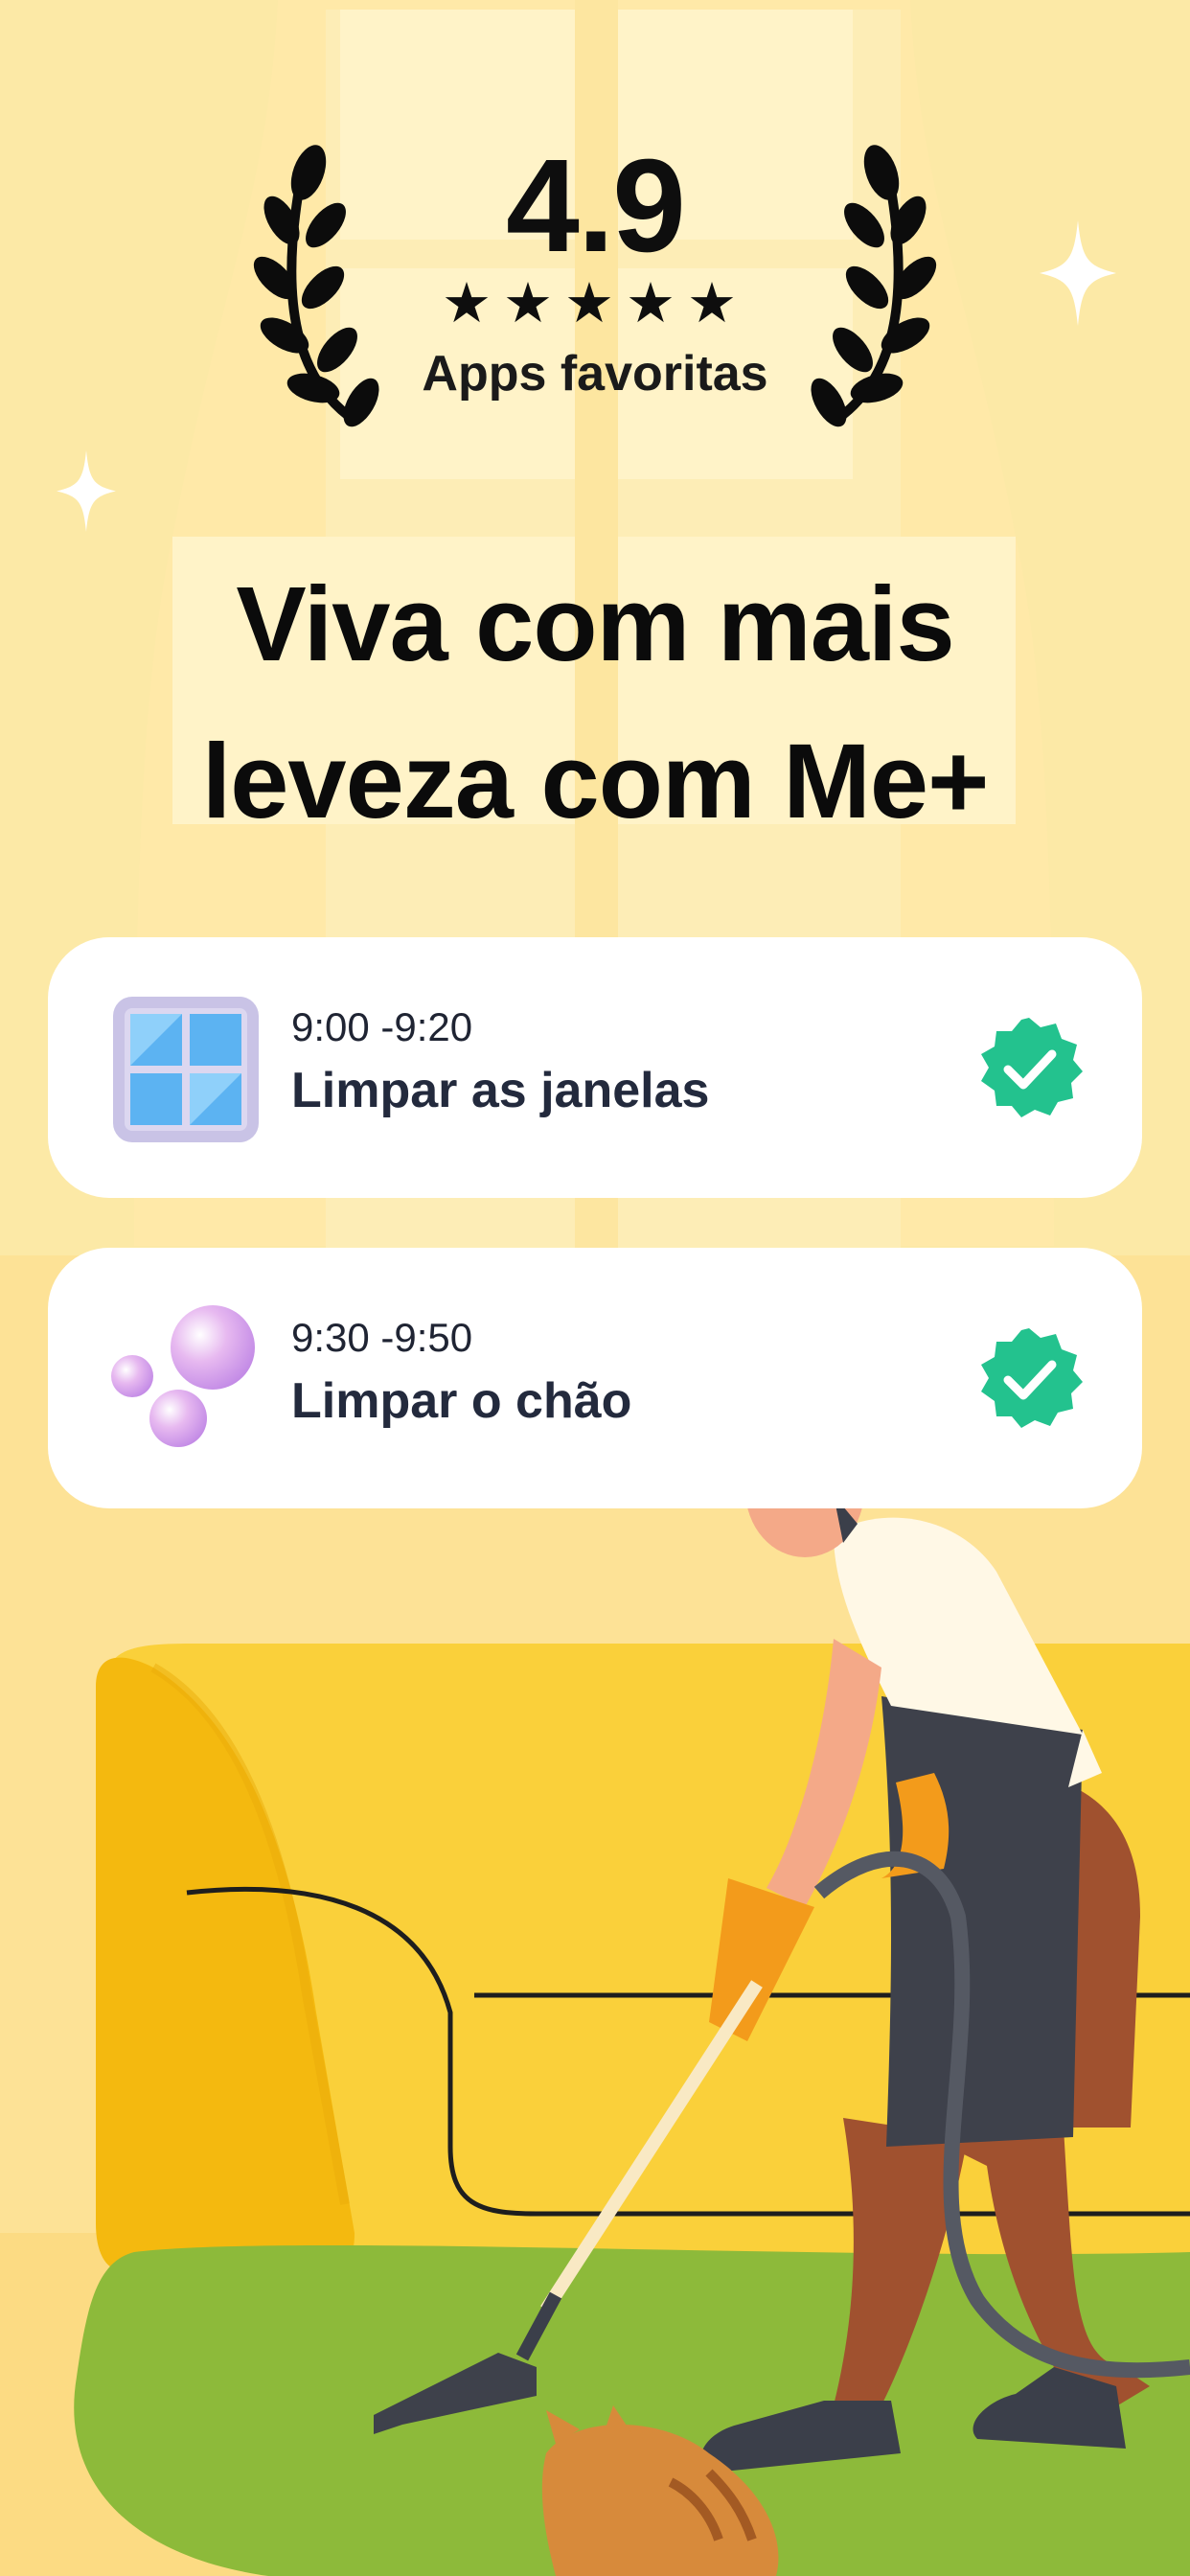  I want to click on sparkle-icon, so click(87, 491).